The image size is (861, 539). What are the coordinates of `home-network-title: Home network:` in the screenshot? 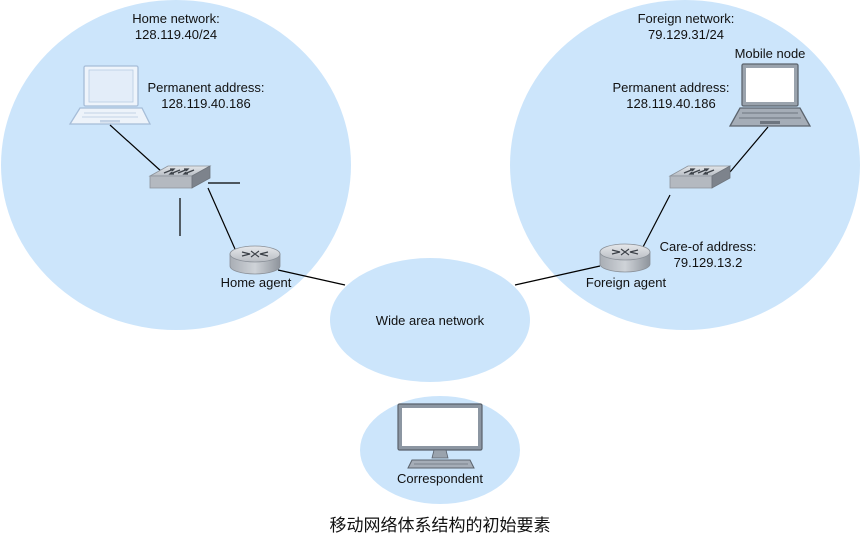 It's located at (175, 18).